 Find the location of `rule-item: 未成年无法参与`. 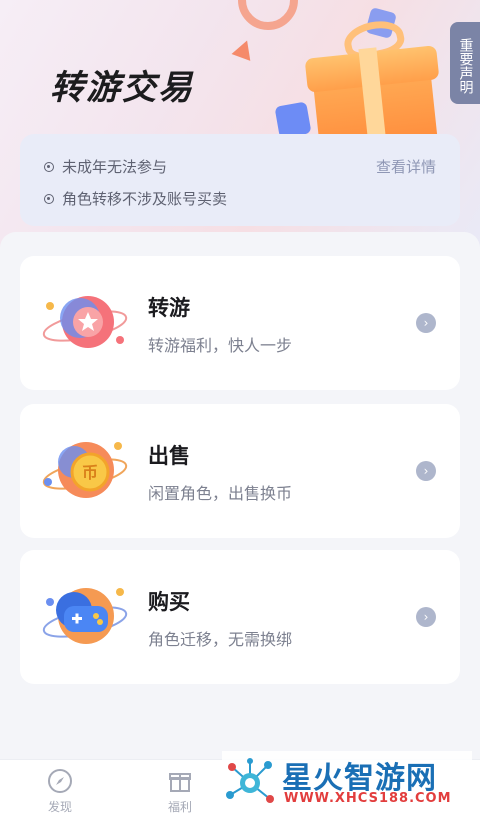

rule-item: 未成年无法参与 is located at coordinates (105, 166).